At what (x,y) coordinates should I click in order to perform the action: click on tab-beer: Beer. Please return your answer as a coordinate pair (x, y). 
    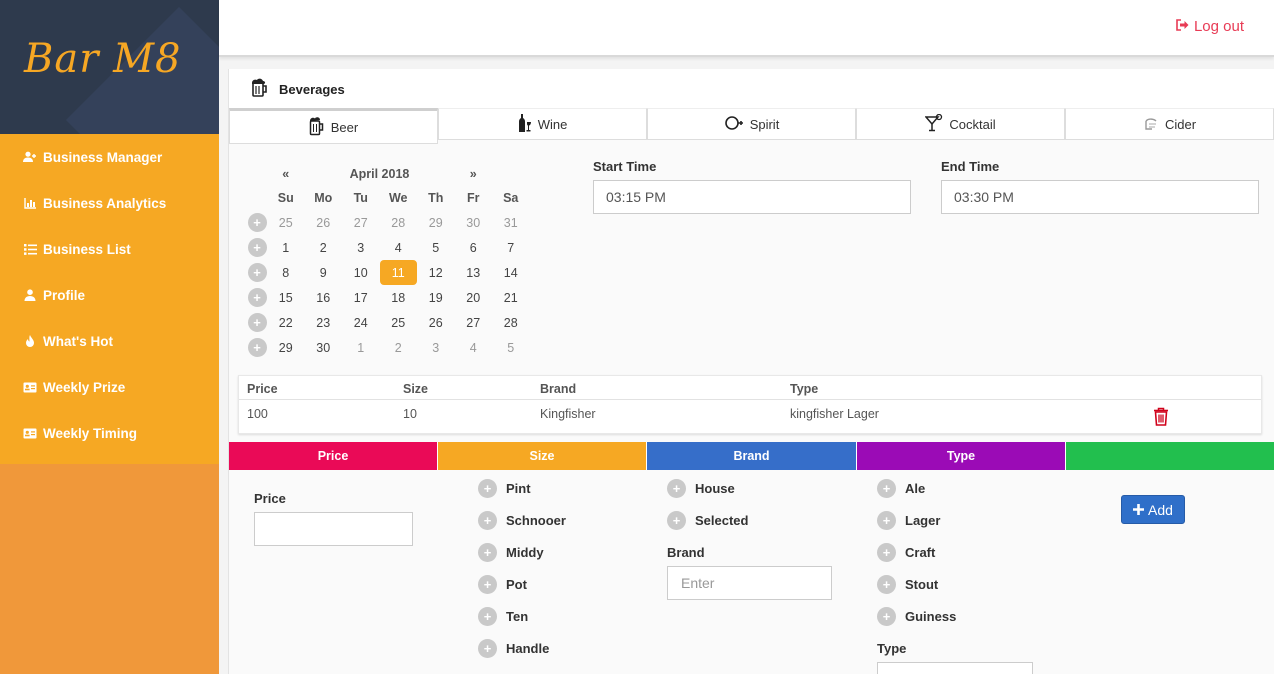
    Looking at the image, I should click on (333, 126).